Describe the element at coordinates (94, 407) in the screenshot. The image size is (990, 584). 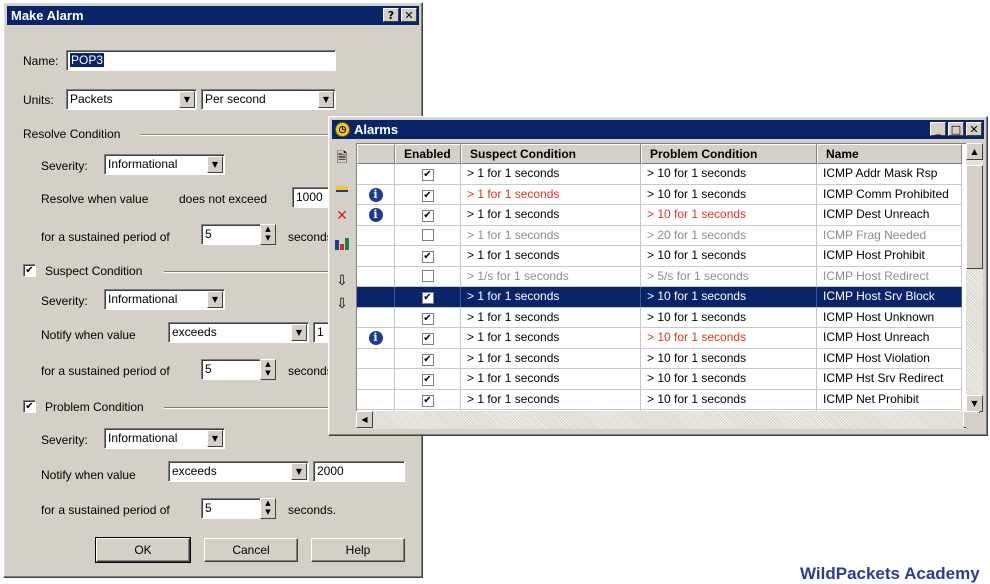
I see `problem-group-title: Problem Condition` at that location.